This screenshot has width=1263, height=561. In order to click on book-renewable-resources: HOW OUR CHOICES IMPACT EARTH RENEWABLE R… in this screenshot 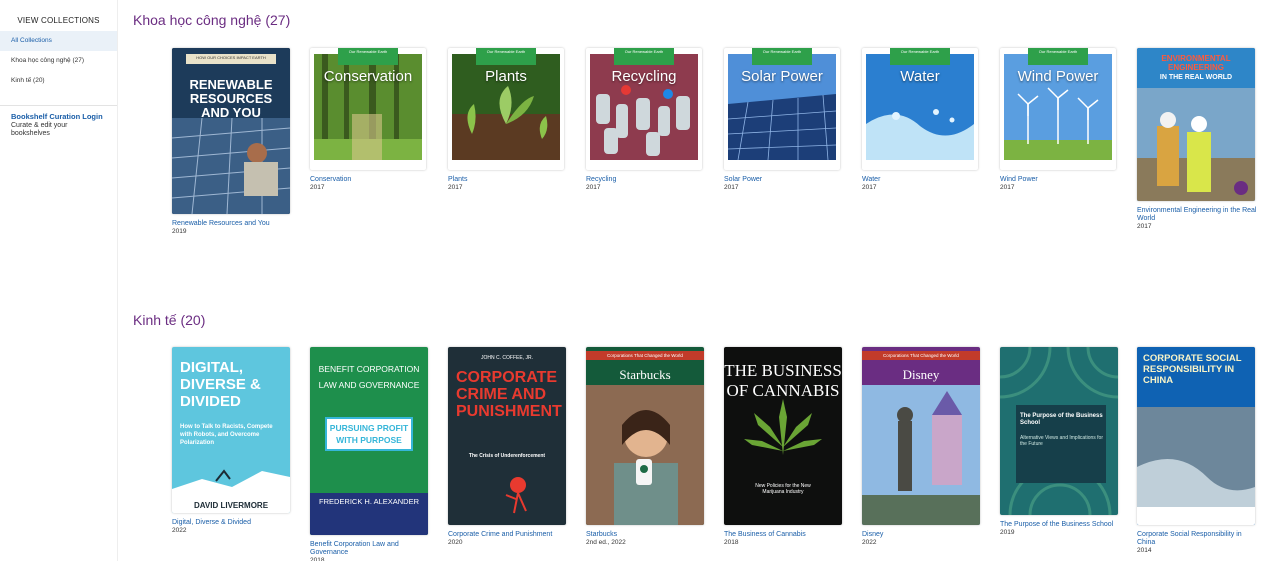, I will do `click(233, 141)`.